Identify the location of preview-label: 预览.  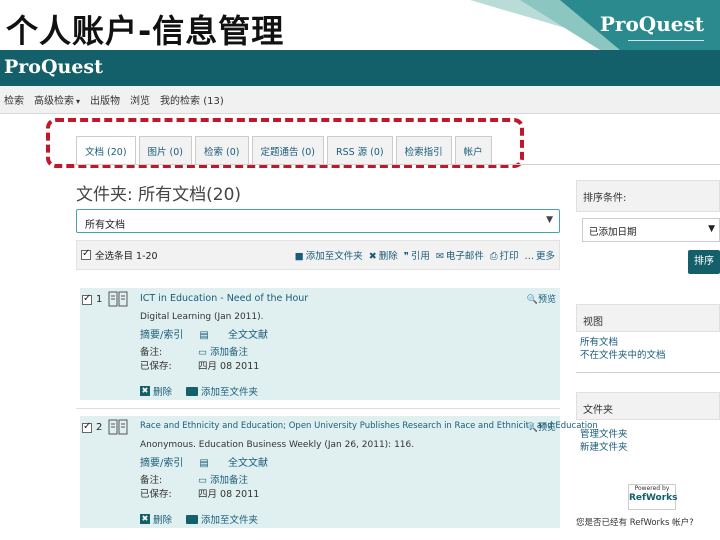
(546, 300).